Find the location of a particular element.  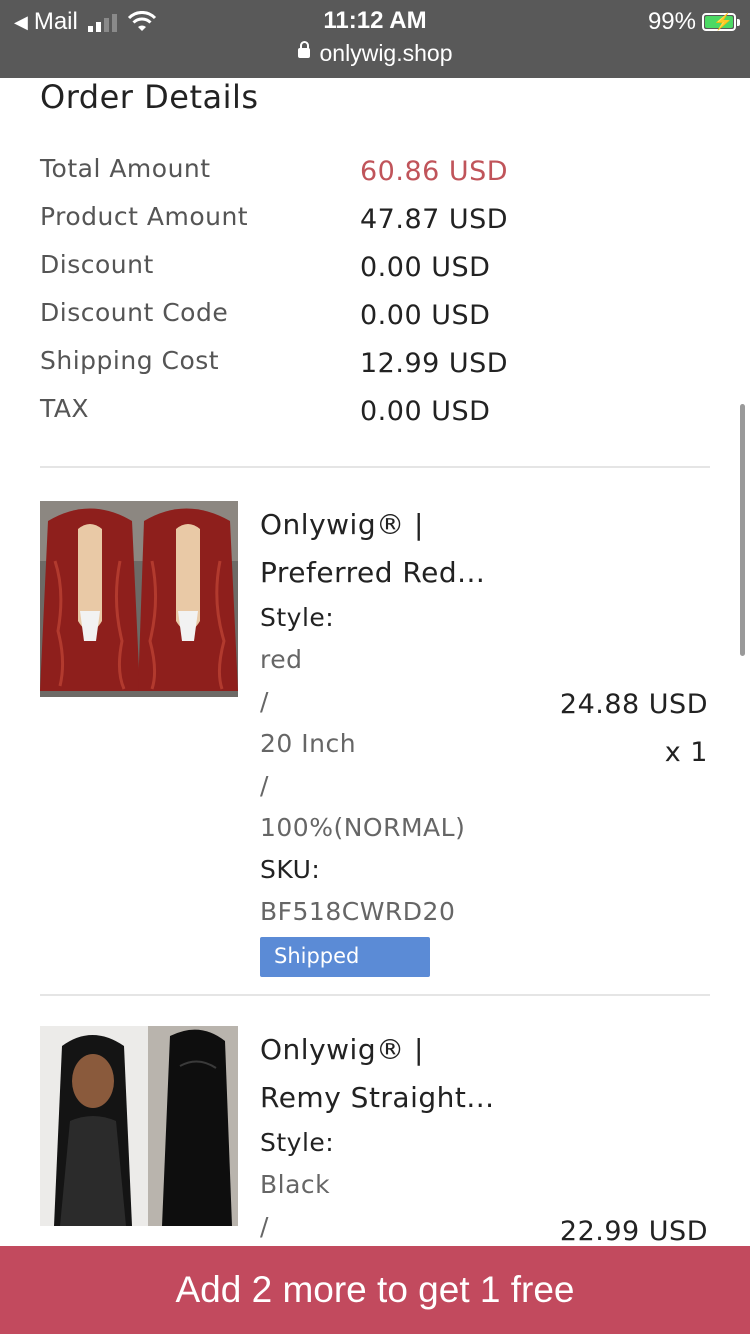

product-photo-red-wig is located at coordinates (139, 599).